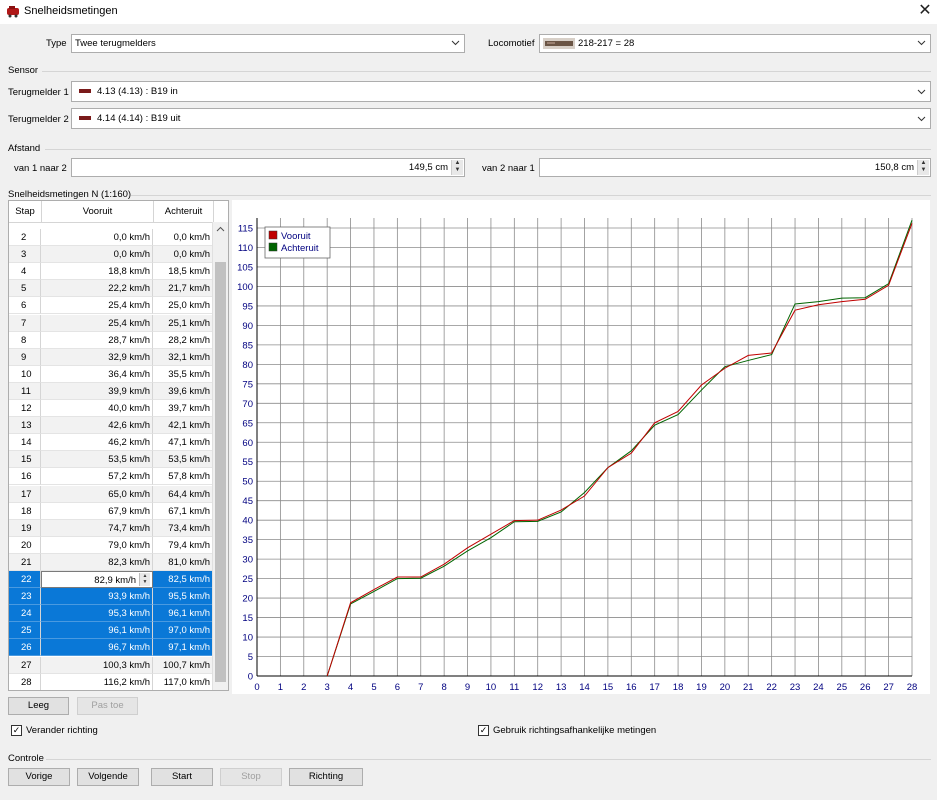  I want to click on table-row: 22 82,9 km/h 82,5 km/h ▲ ▼, so click(111, 579).